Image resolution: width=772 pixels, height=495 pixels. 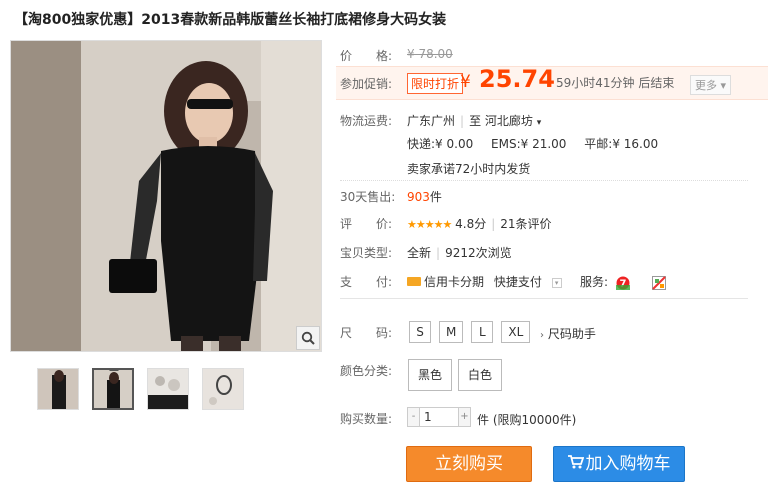 What do you see at coordinates (470, 332) in the screenshot?
I see `size-options: S M L XL` at bounding box center [470, 332].